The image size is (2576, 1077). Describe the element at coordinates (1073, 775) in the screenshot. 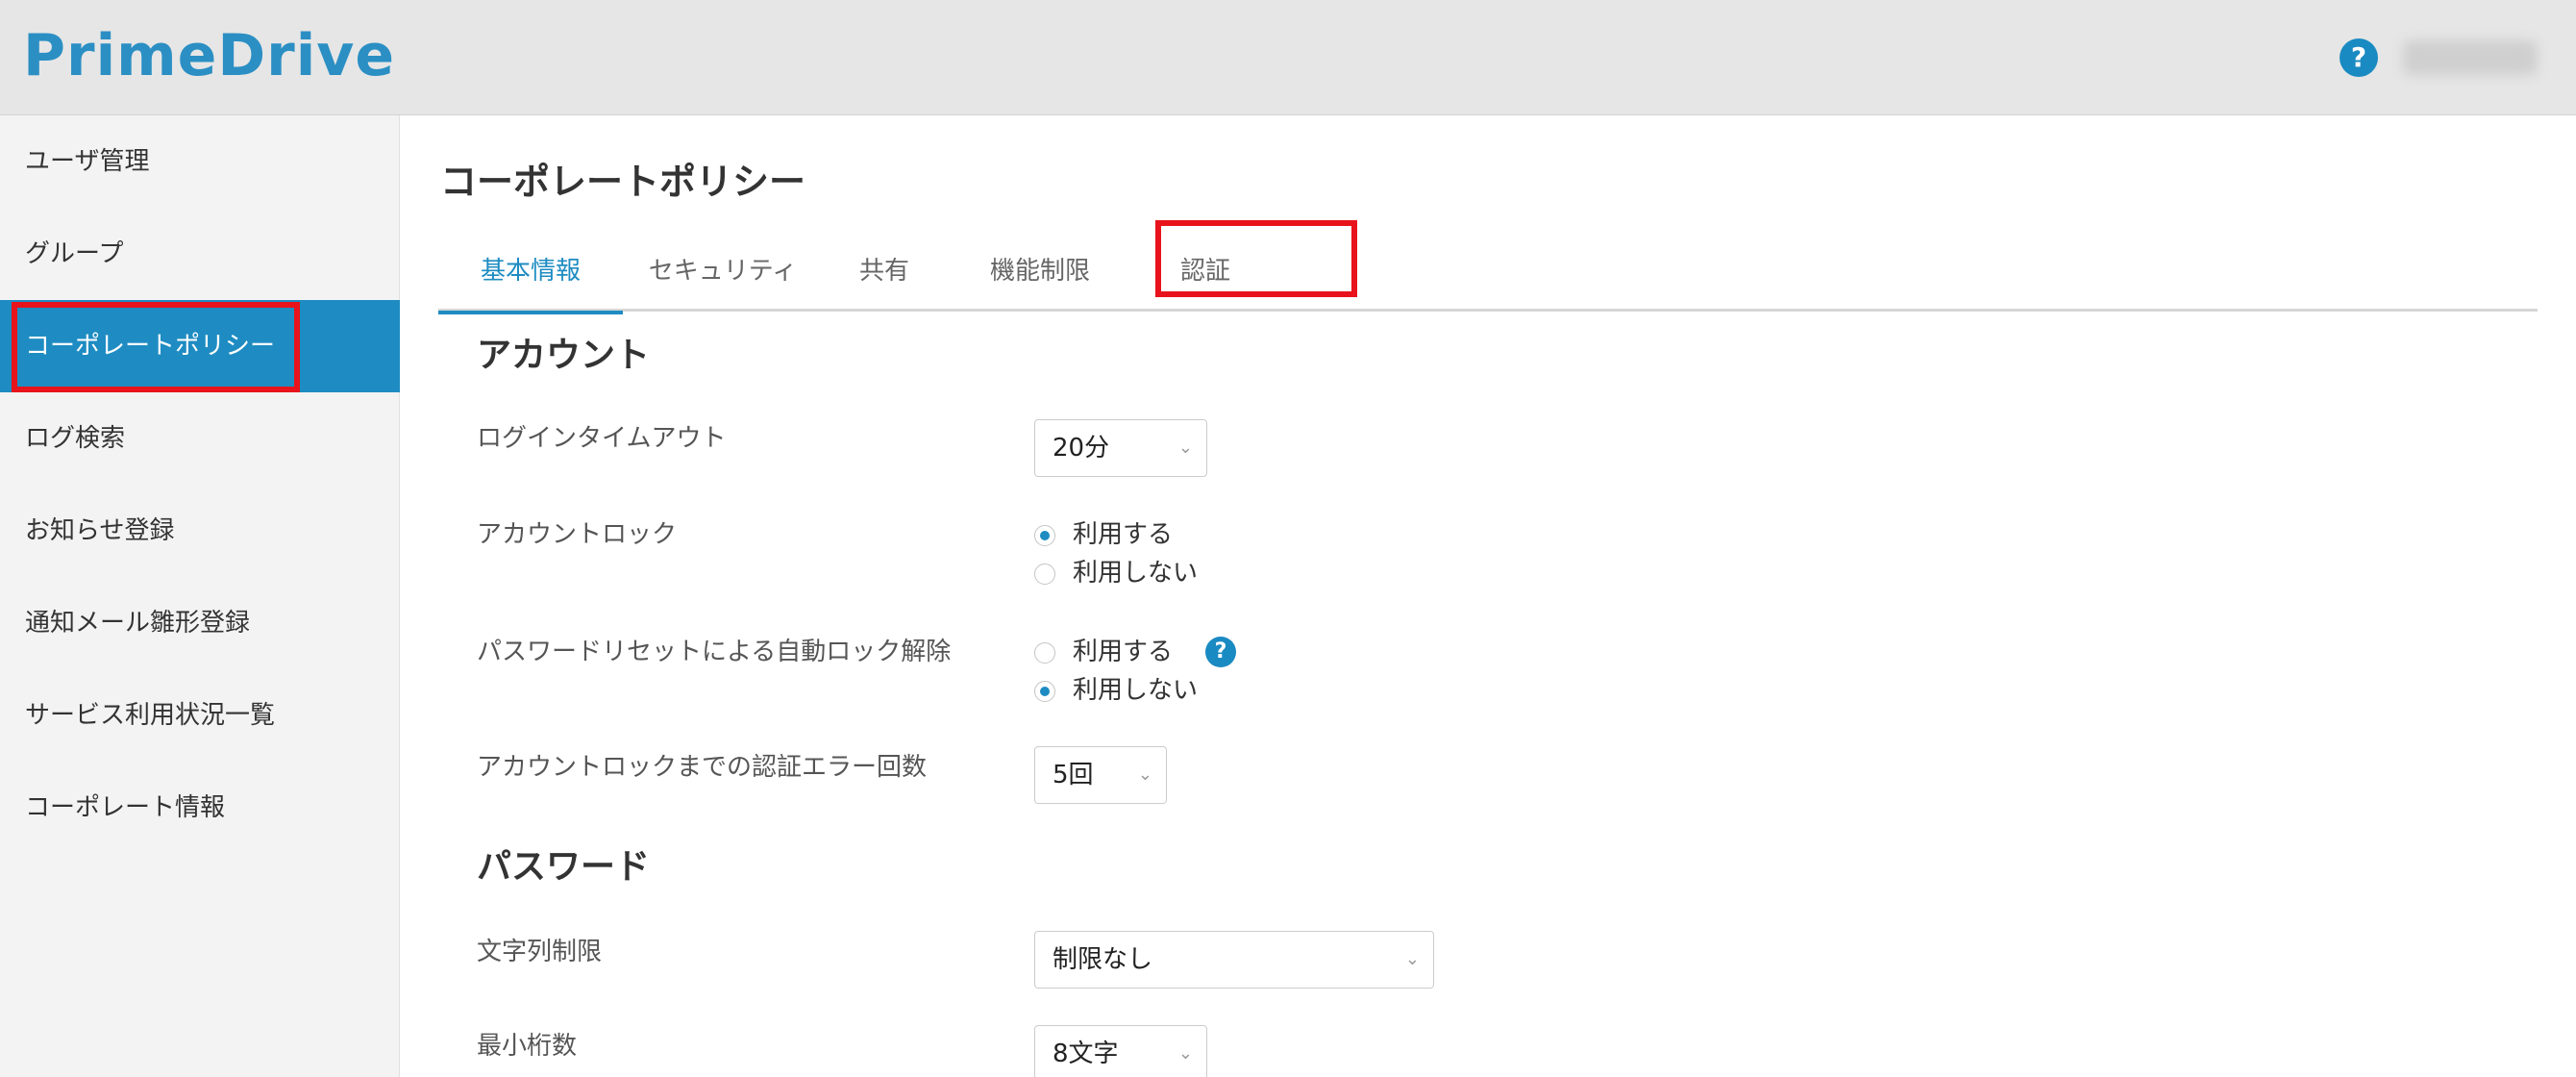

I see `auth-error-count-value: 5回` at that location.